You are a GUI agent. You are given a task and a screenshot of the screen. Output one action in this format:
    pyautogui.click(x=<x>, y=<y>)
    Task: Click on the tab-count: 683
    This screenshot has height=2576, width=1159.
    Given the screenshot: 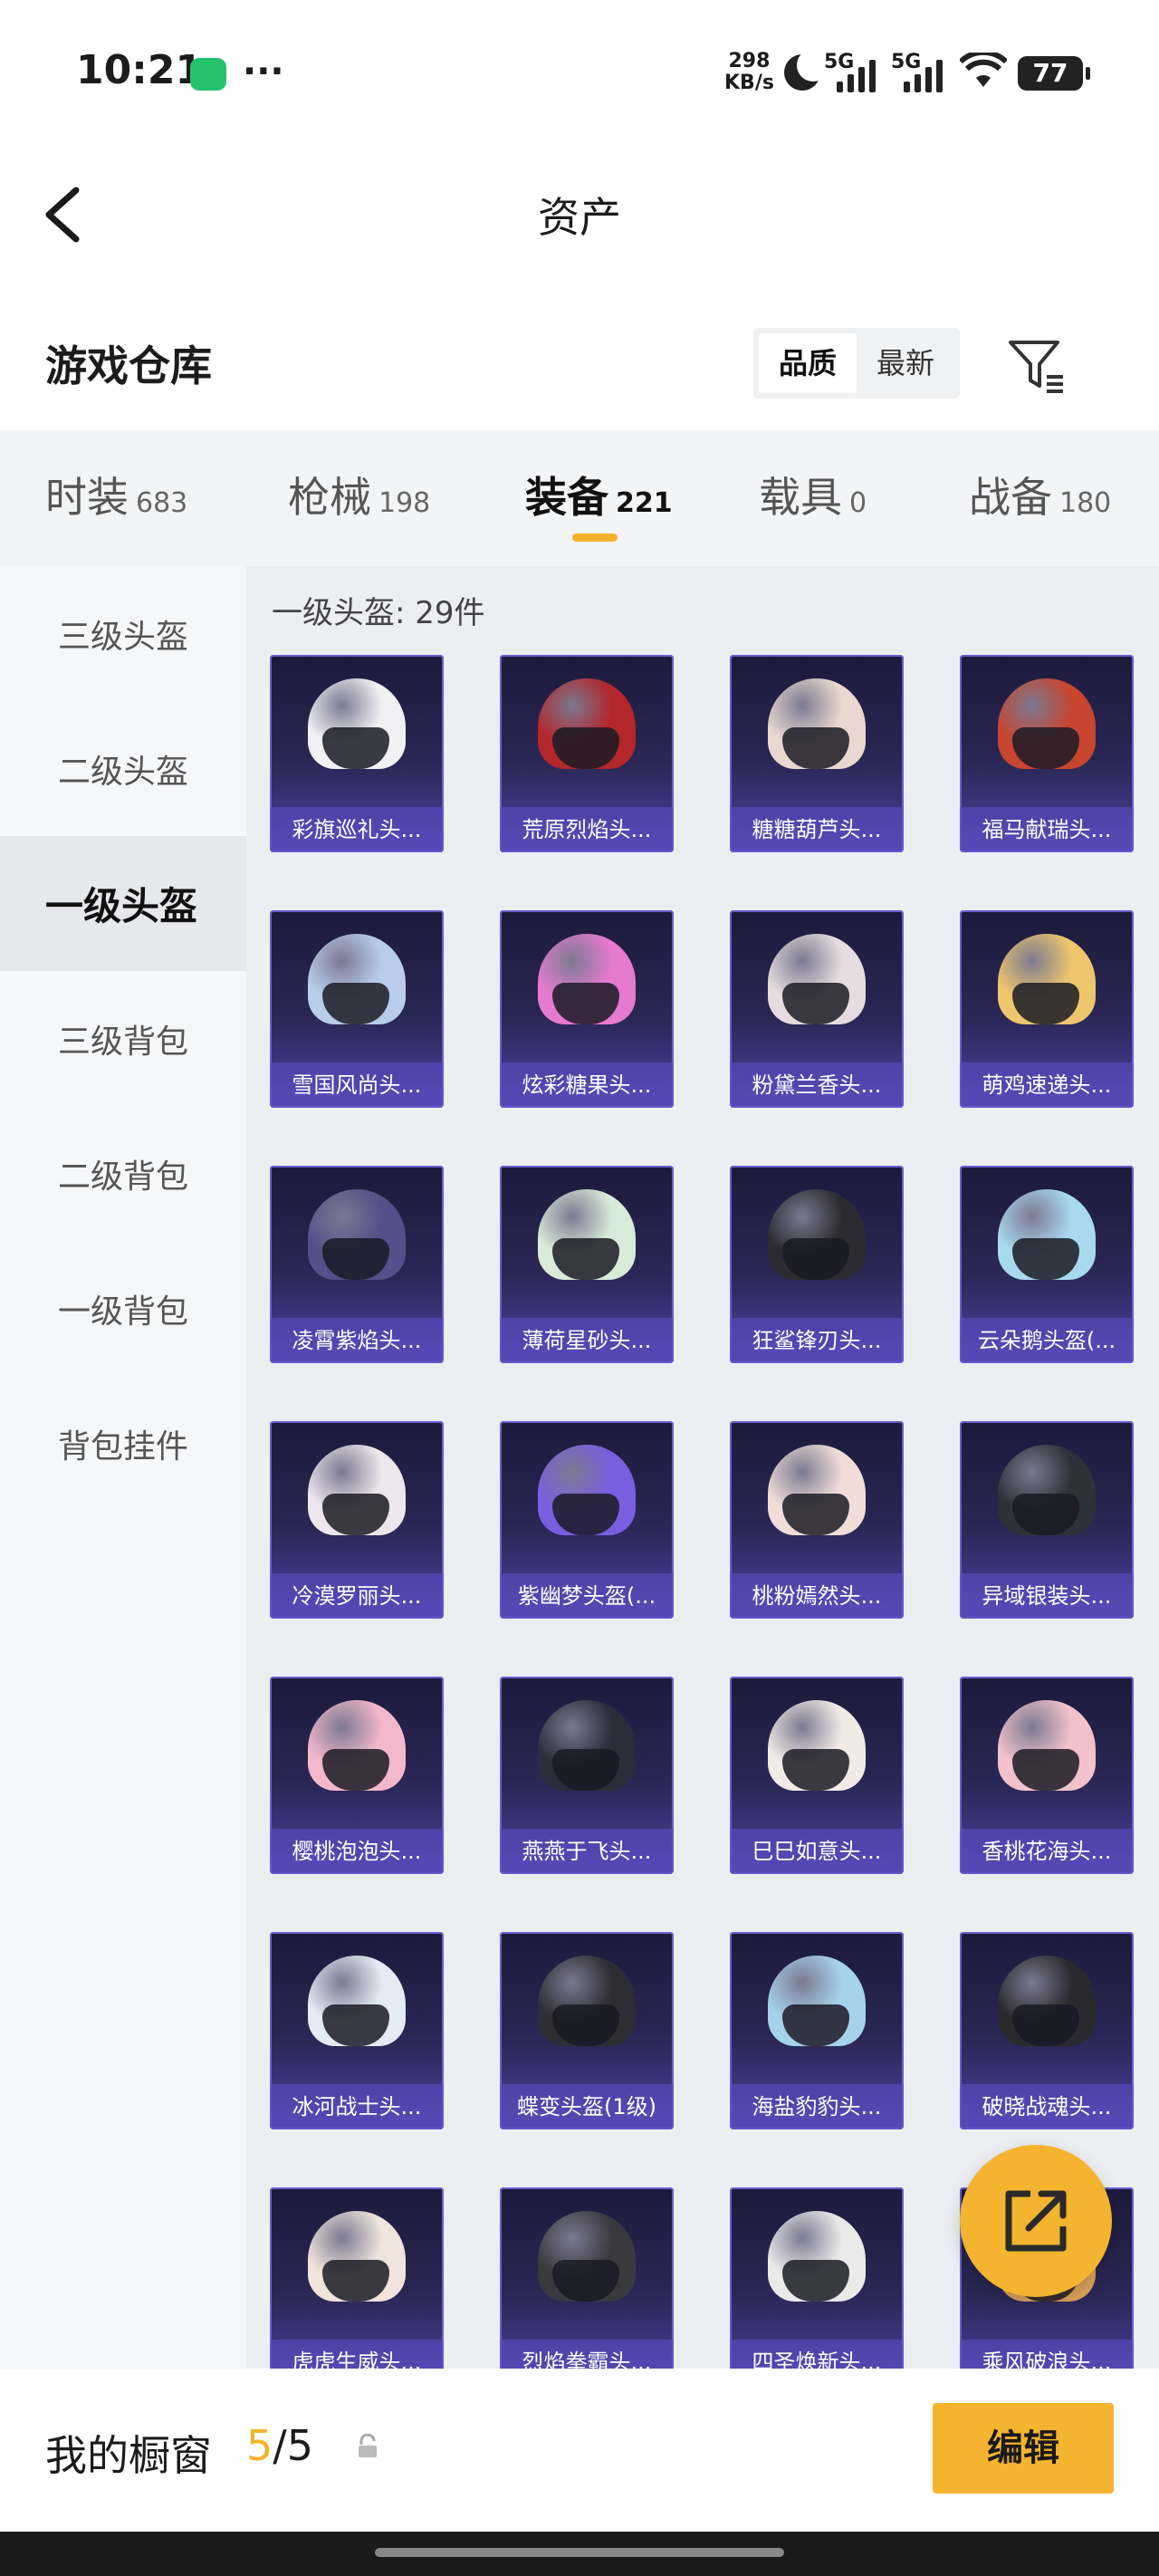 What is the action you would take?
    pyautogui.click(x=162, y=503)
    